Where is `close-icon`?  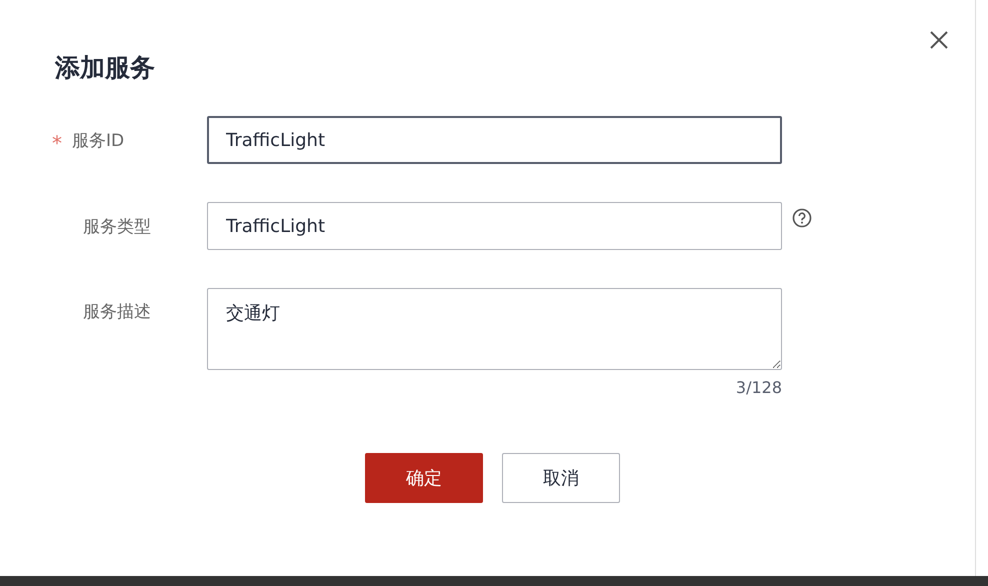 close-icon is located at coordinates (939, 40).